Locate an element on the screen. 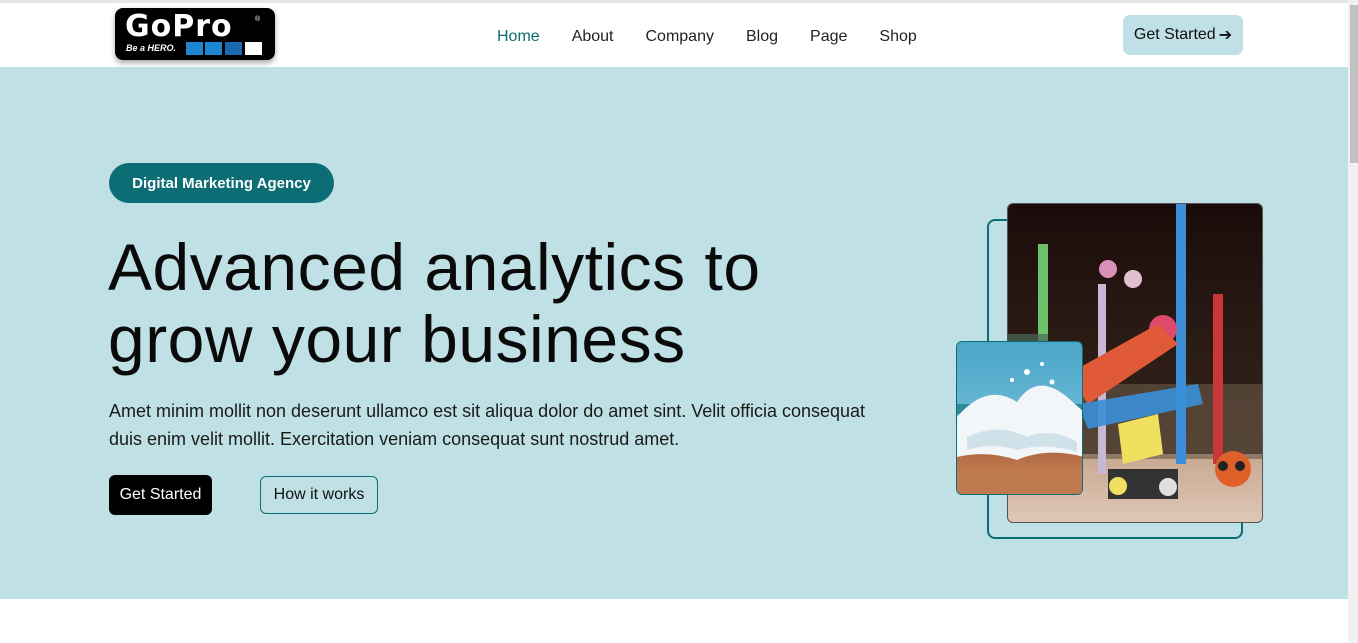 The width and height of the screenshot is (1358, 643). hero-title: Advanced analytics to grow your business is located at coordinates (434, 303).